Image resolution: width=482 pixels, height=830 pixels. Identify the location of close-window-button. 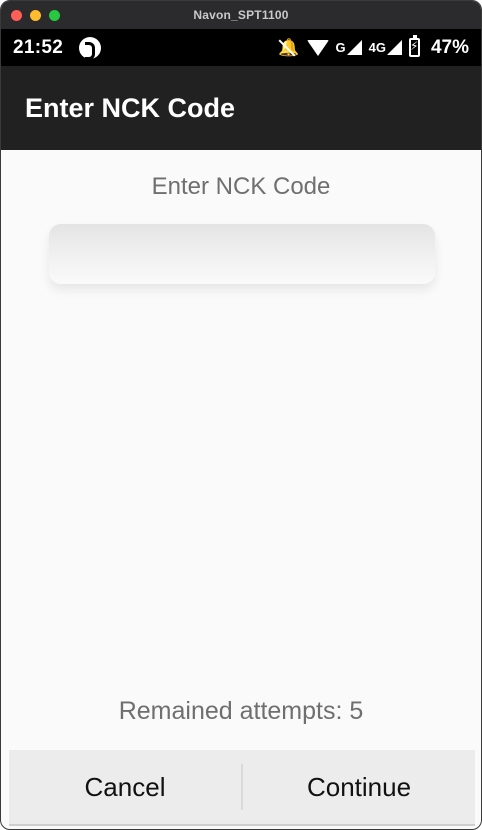
(16, 15).